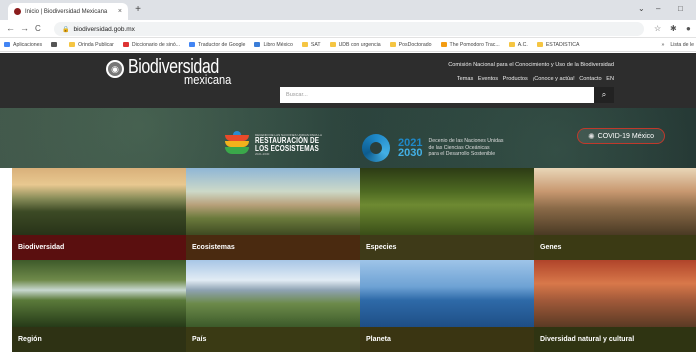 This screenshot has height=352, width=696. What do you see at coordinates (99, 339) in the screenshot?
I see `tile-label: Región` at bounding box center [99, 339].